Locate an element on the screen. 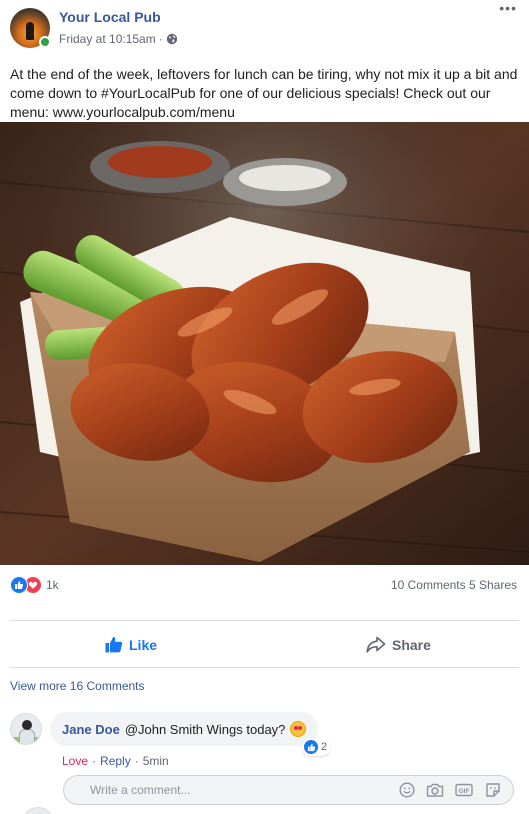 The image size is (529, 814). thumbs-up-icon is located at coordinates (114, 644).